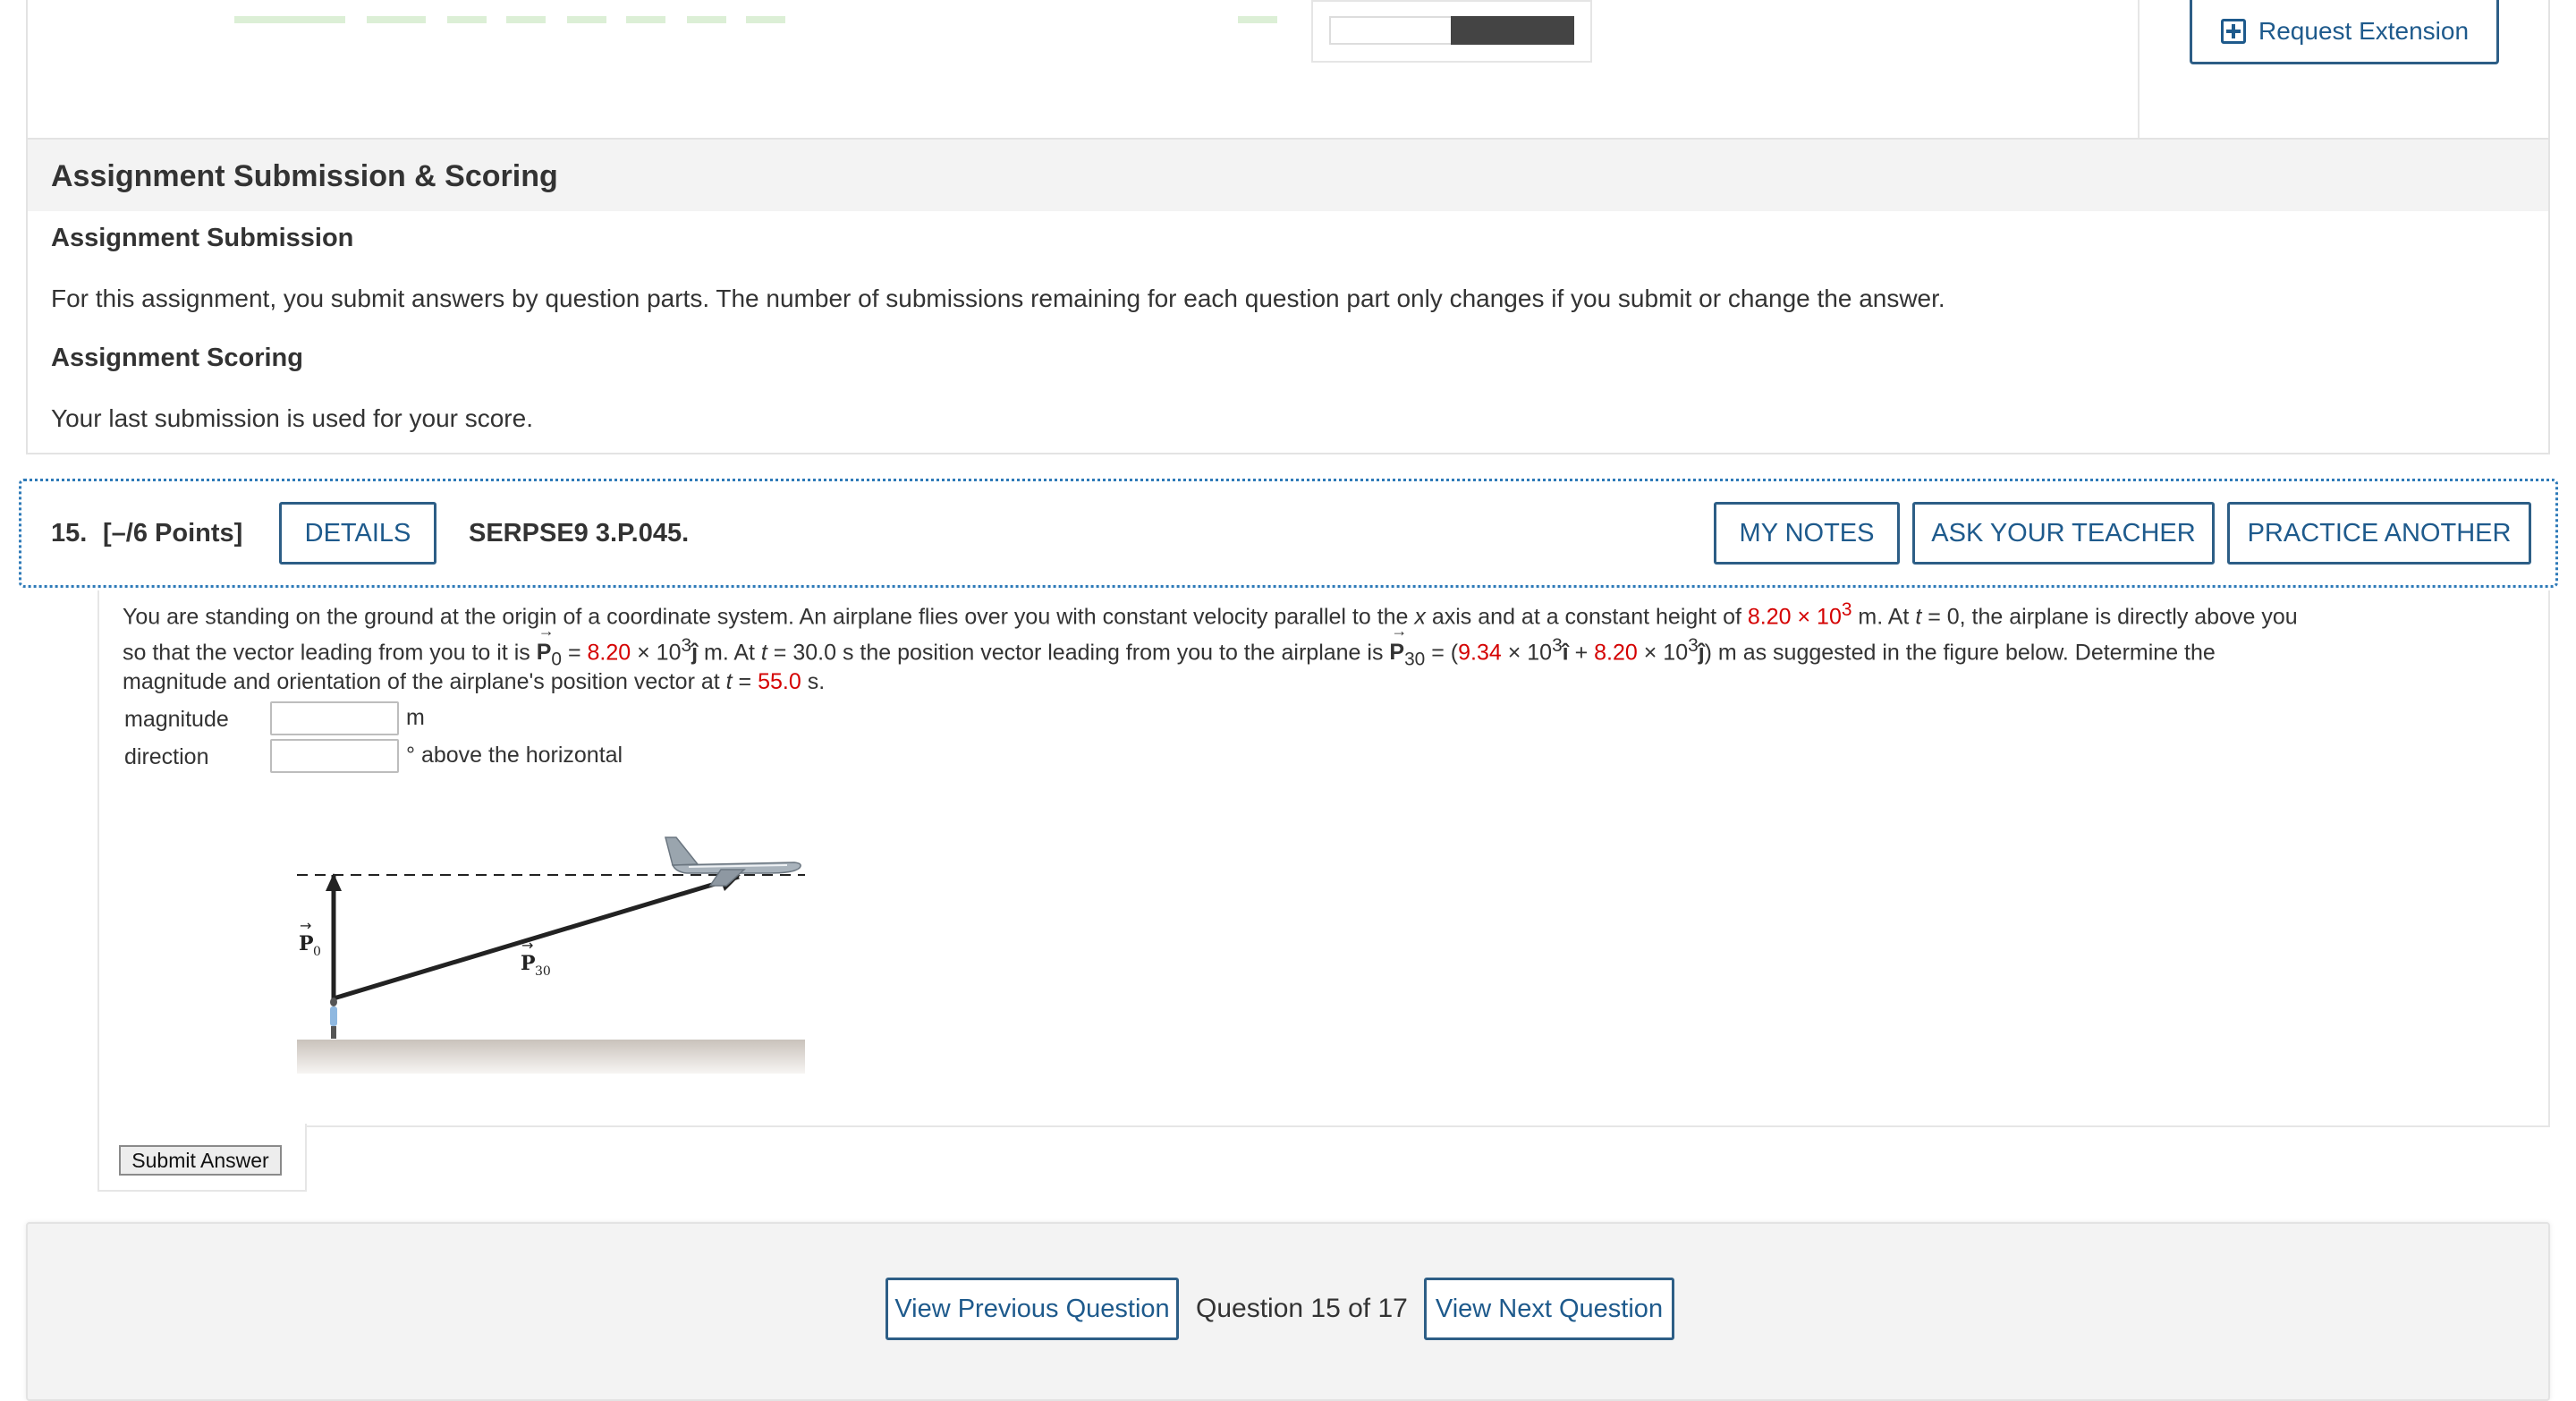  I want to click on my-notes-button: MY NOTES, so click(1807, 533).